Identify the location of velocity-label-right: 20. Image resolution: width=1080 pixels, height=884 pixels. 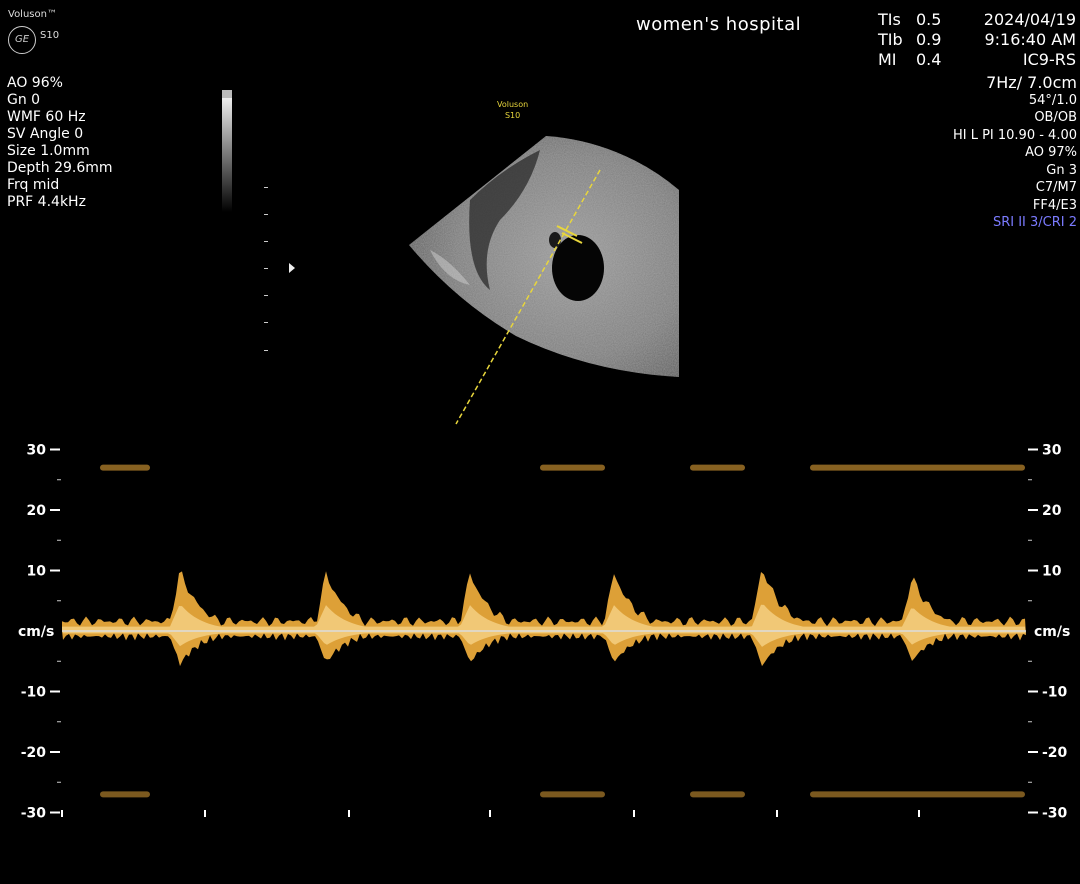
(1052, 511).